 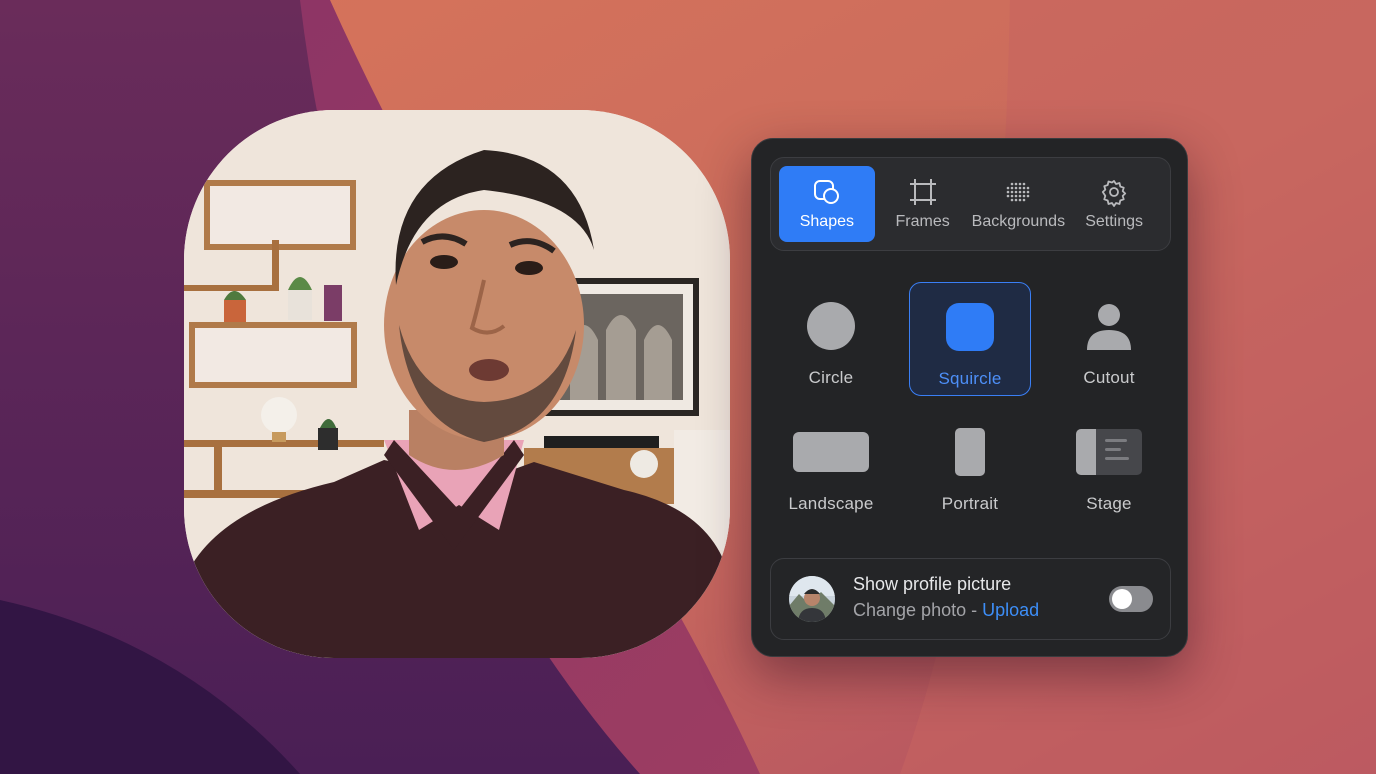 I want to click on shape-option-portrait: Portrait, so click(x=970, y=465).